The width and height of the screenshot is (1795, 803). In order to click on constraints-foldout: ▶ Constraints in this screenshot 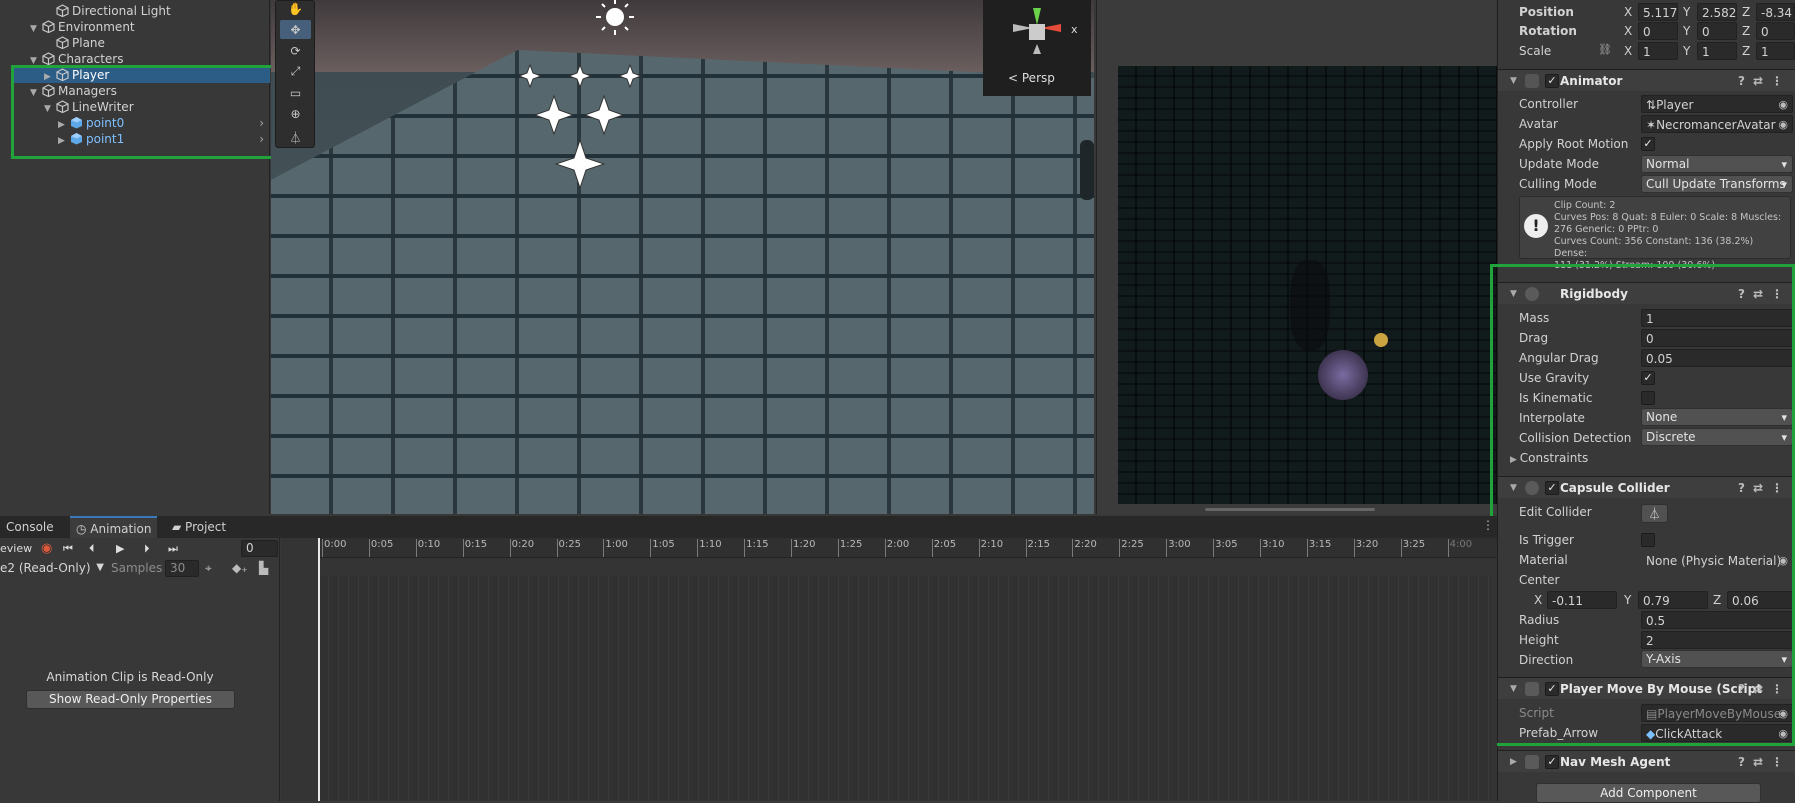, I will do `click(1549, 458)`.